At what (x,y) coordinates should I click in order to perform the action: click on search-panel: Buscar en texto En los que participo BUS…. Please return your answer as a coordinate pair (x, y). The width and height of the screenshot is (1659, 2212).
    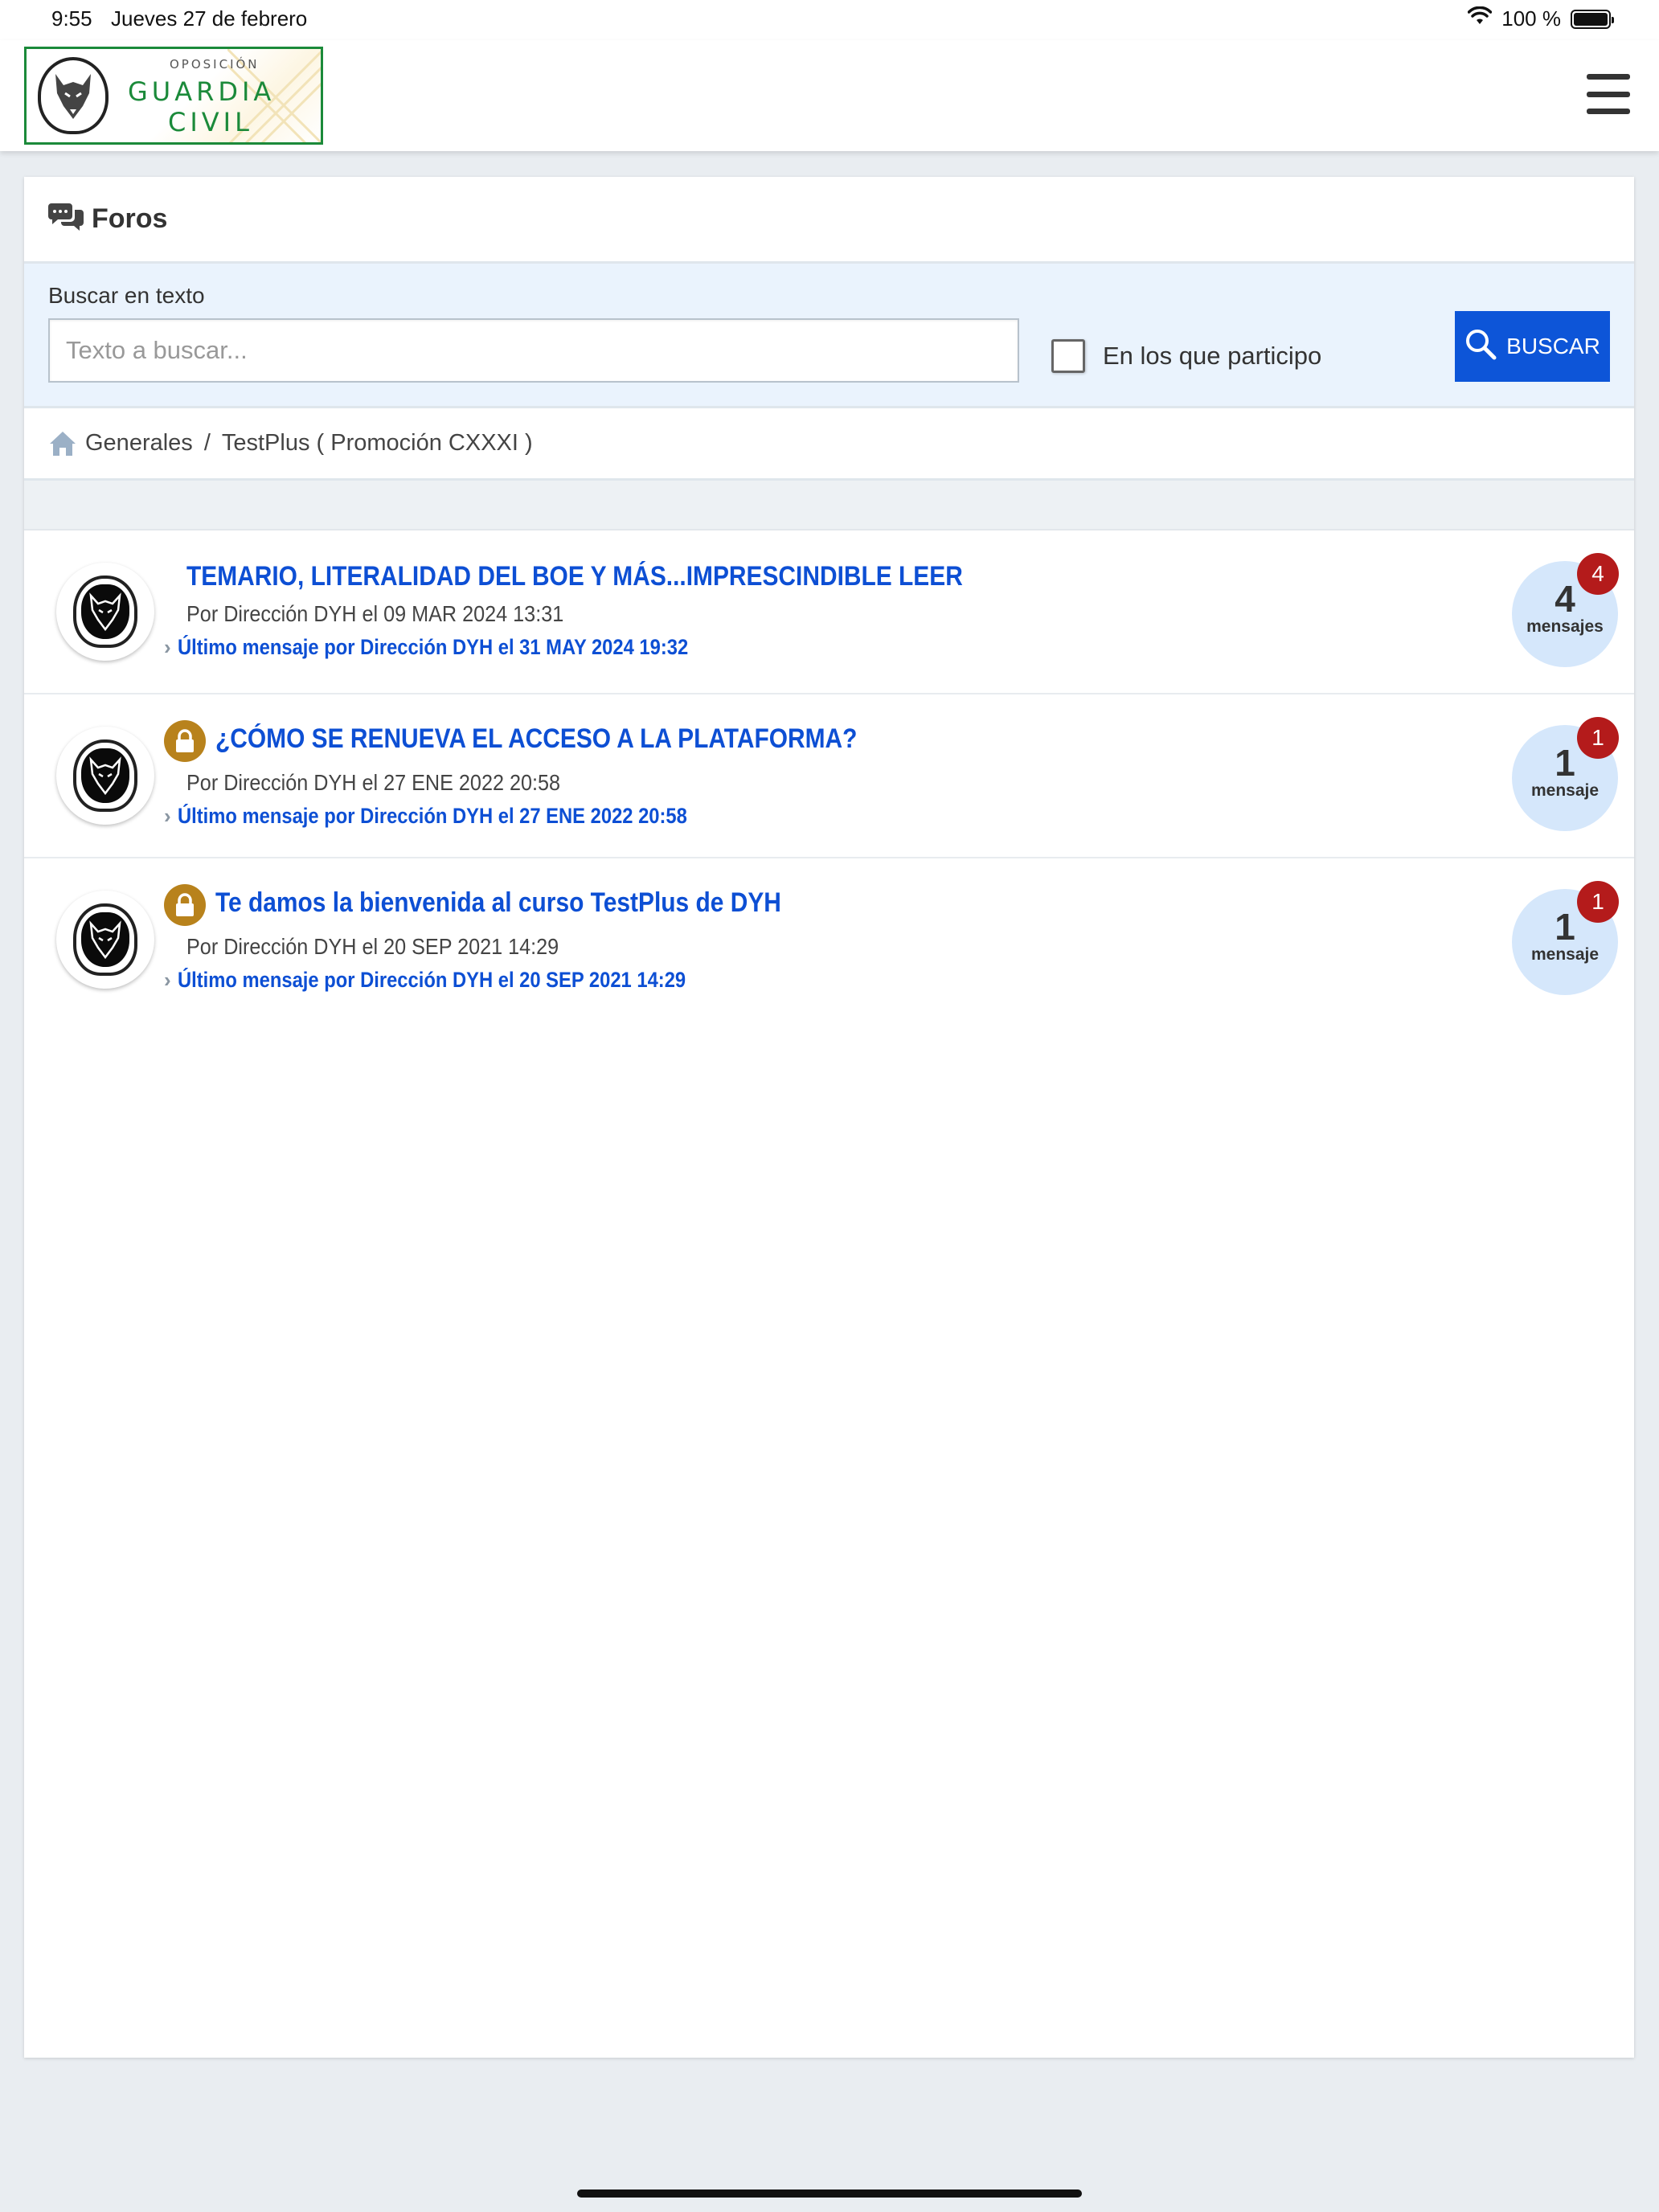
    Looking at the image, I should click on (829, 336).